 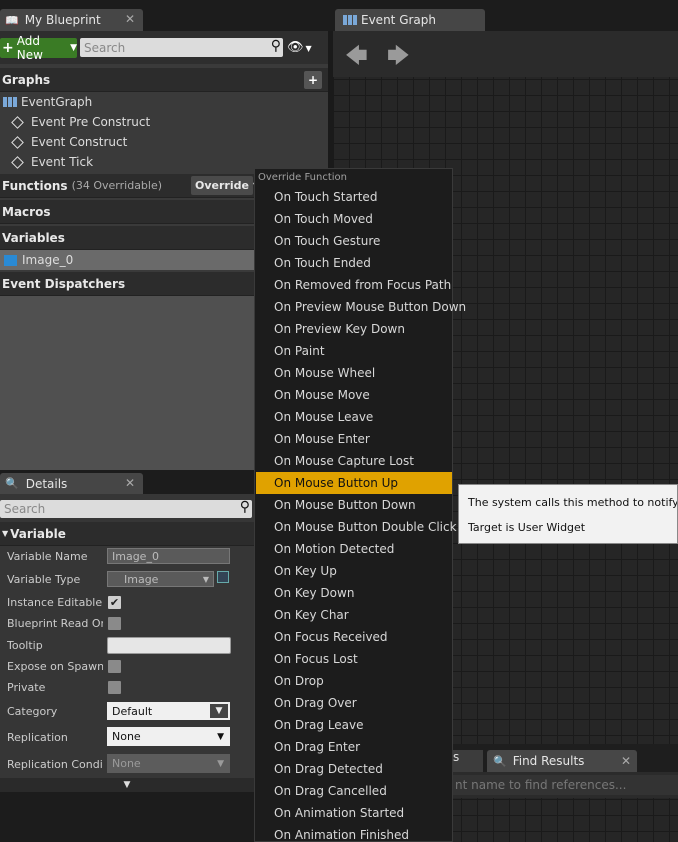 I want to click on prop-tooltip: Tooltip, so click(x=127, y=645).